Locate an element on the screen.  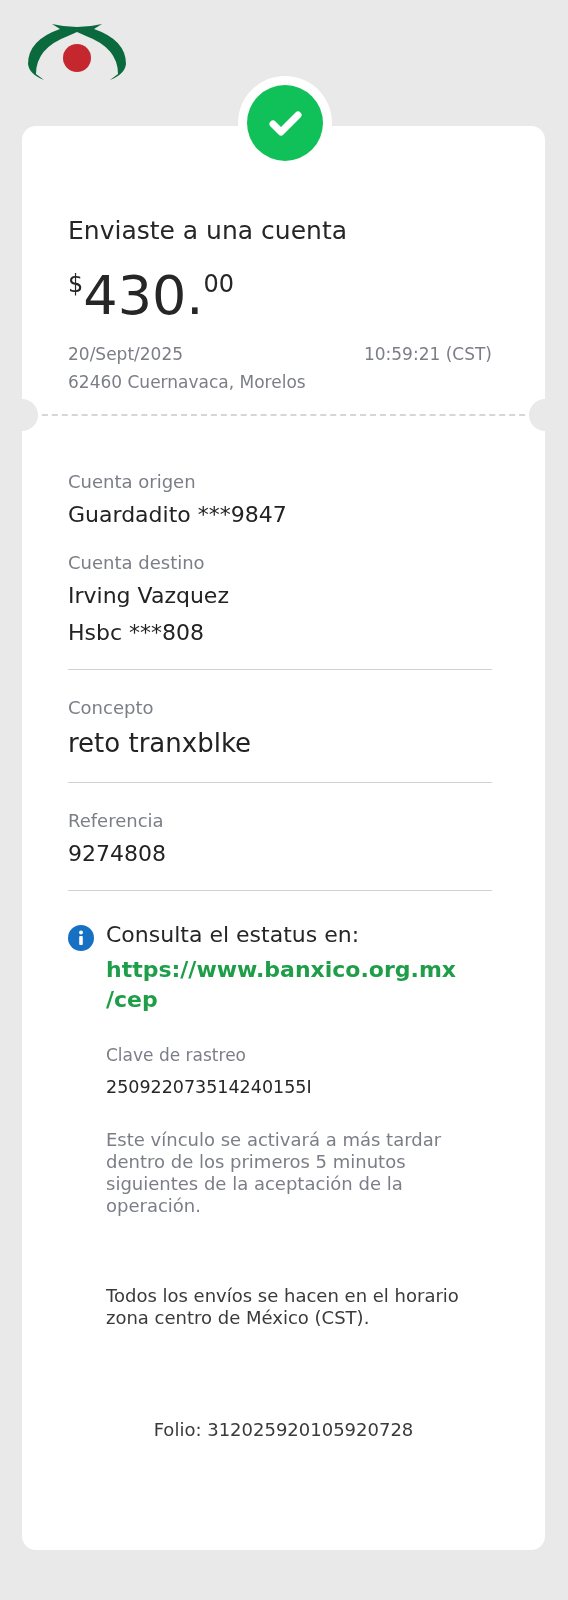
field-value: 9274808 is located at coordinates (117, 854).